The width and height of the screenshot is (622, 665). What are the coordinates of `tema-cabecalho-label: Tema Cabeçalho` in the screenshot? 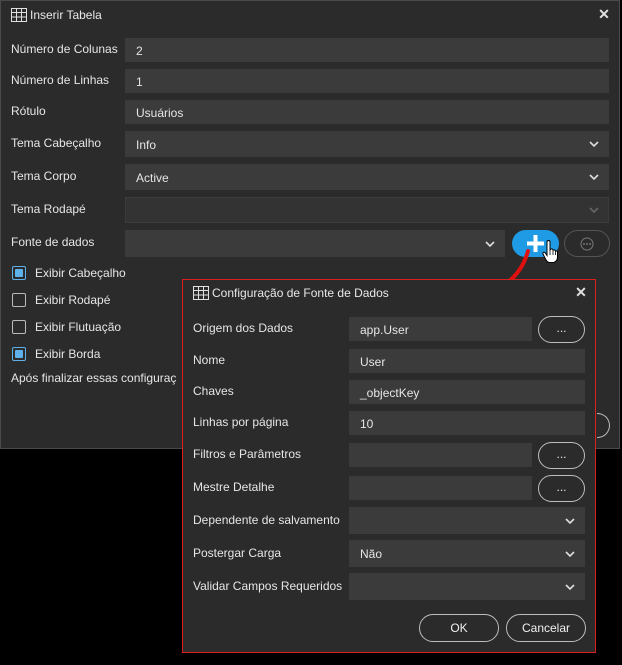 It's located at (56, 143).